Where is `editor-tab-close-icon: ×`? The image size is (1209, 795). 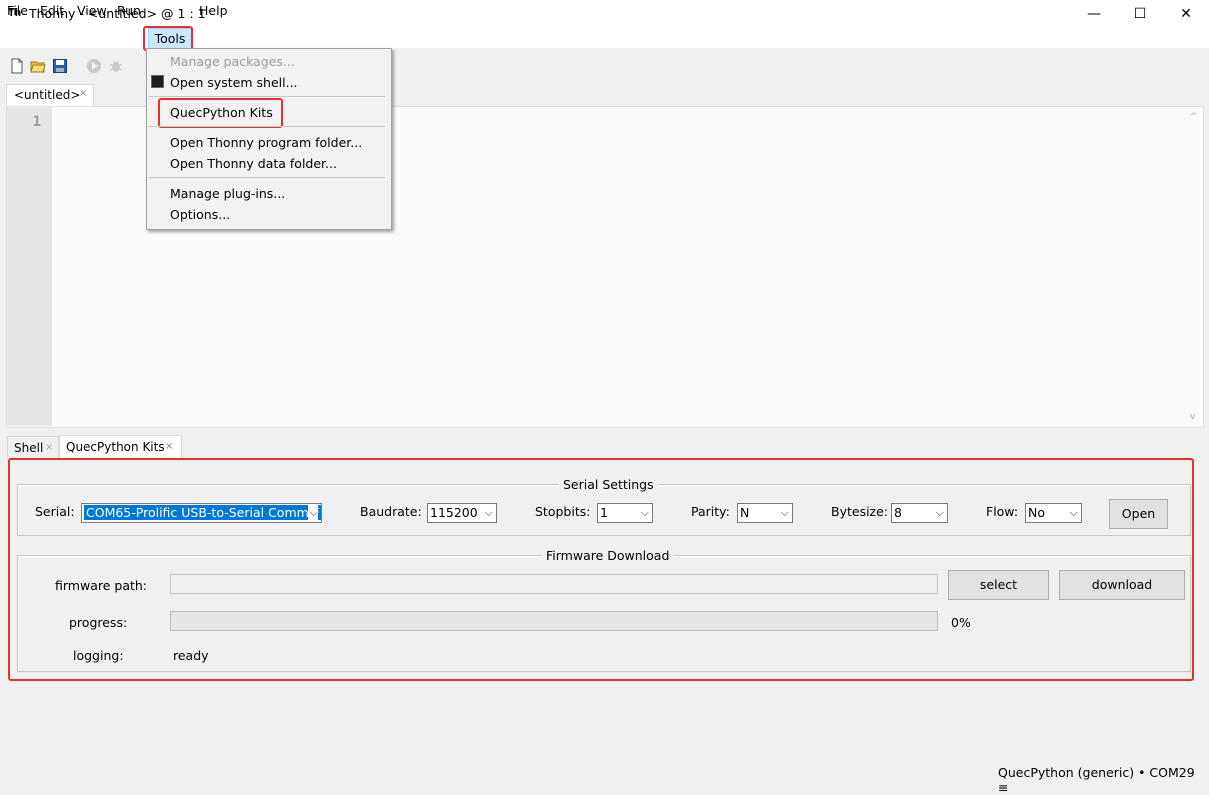 editor-tab-close-icon: × is located at coordinates (83, 93).